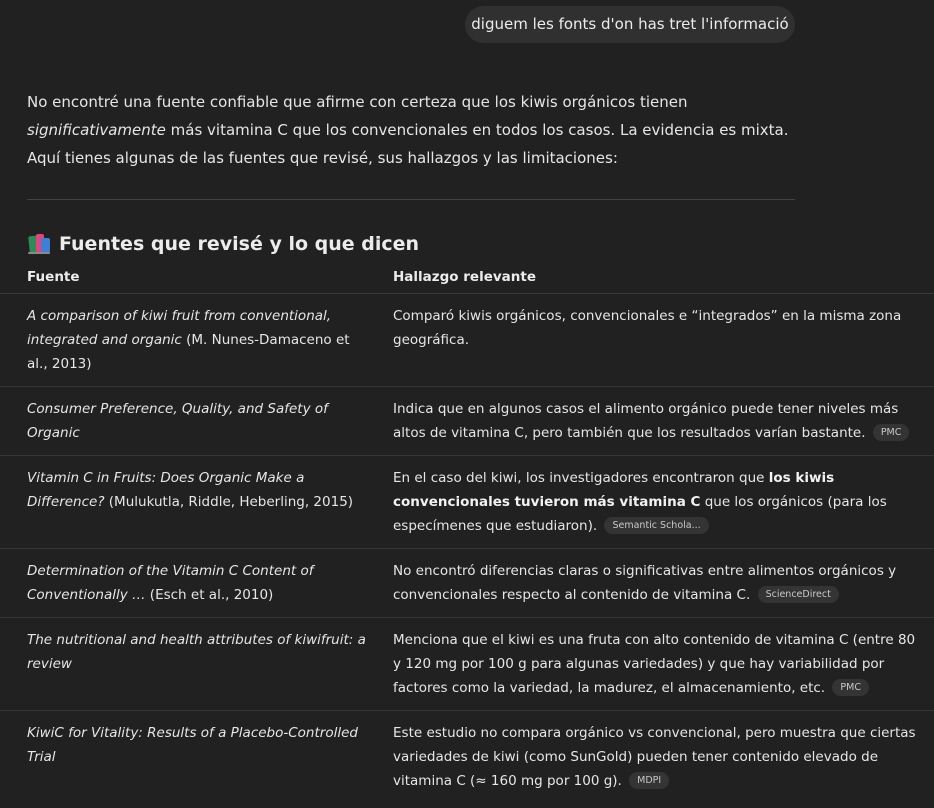  Describe the element at coordinates (209, 595) in the screenshot. I see `source-authors: (Esch et al., 2010)` at that location.